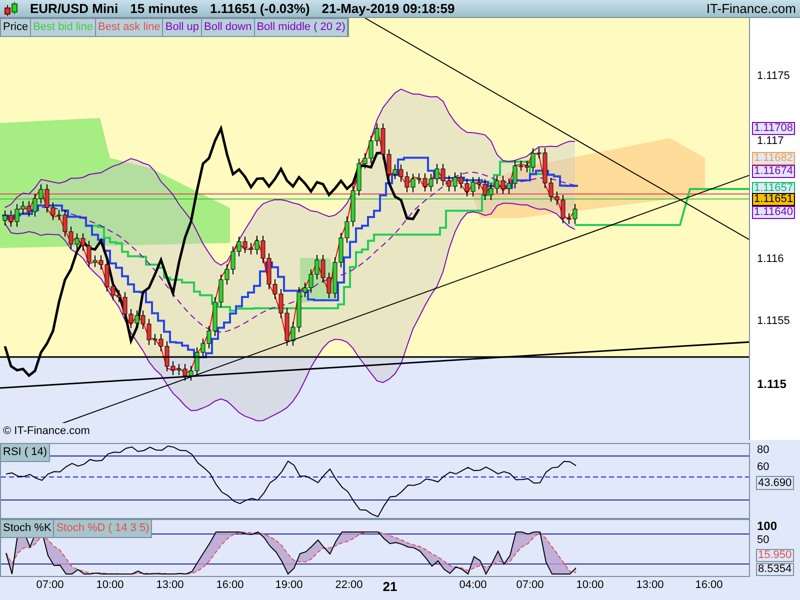 The width and height of the screenshot is (800, 600). Describe the element at coordinates (751, 9) in the screenshot. I see `brand-text: IT-Finance.com` at that location.